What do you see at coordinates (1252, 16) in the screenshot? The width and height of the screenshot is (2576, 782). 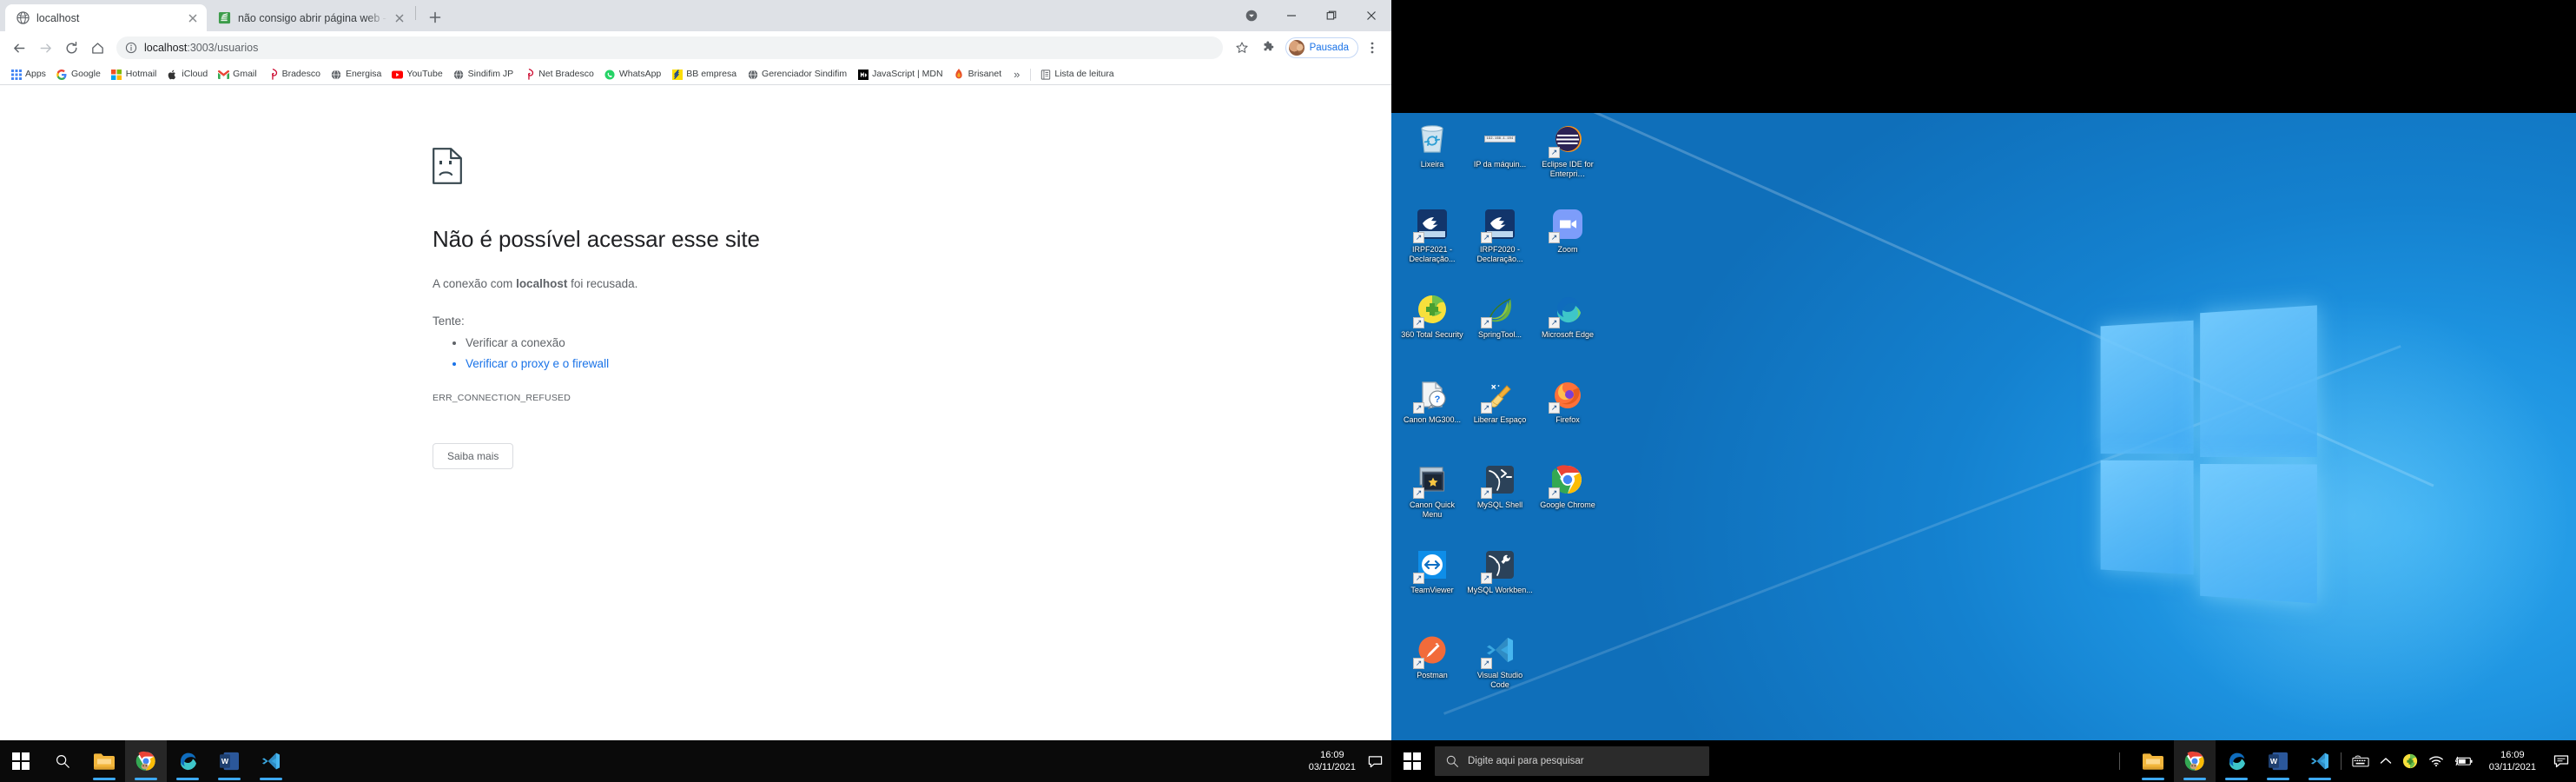 I see `chevron-down-icon` at bounding box center [1252, 16].